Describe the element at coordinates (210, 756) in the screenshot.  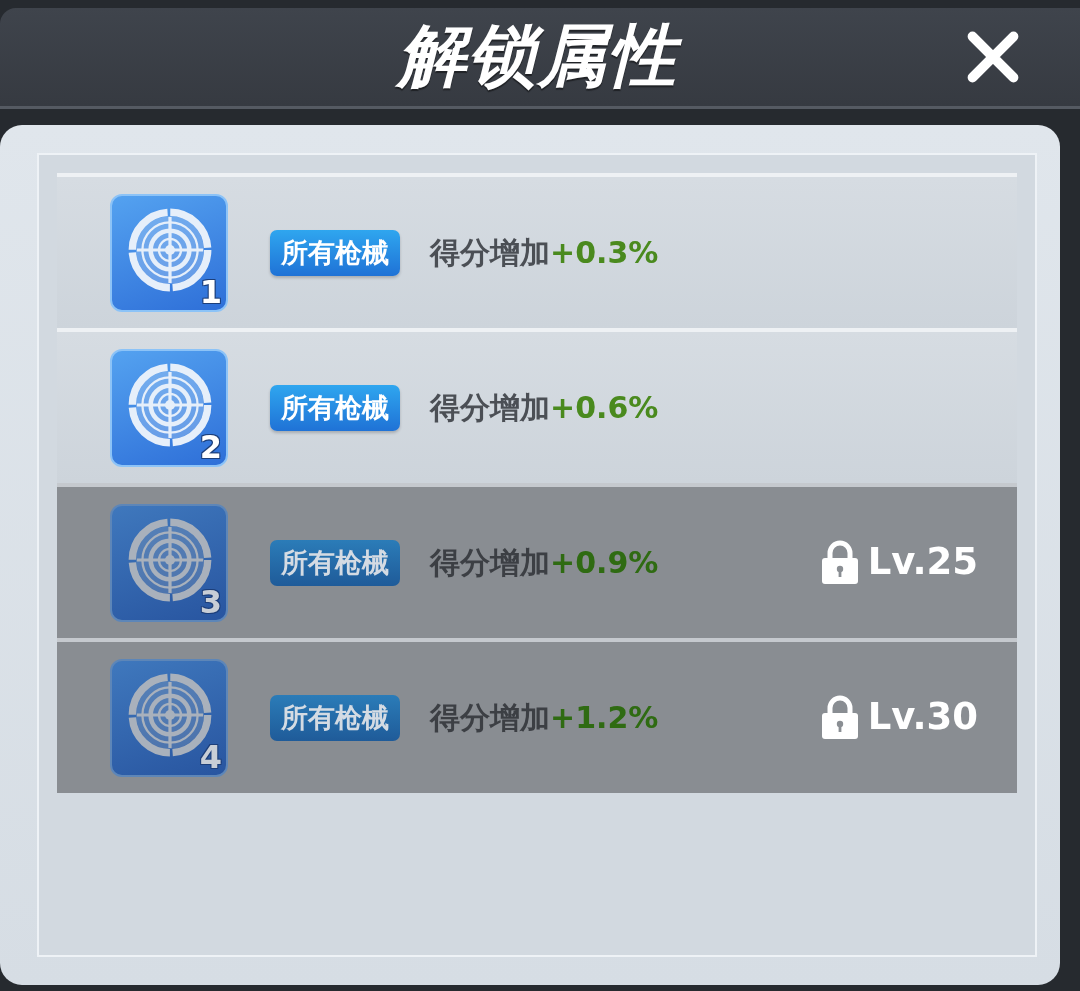
I see `tile-number: 4` at that location.